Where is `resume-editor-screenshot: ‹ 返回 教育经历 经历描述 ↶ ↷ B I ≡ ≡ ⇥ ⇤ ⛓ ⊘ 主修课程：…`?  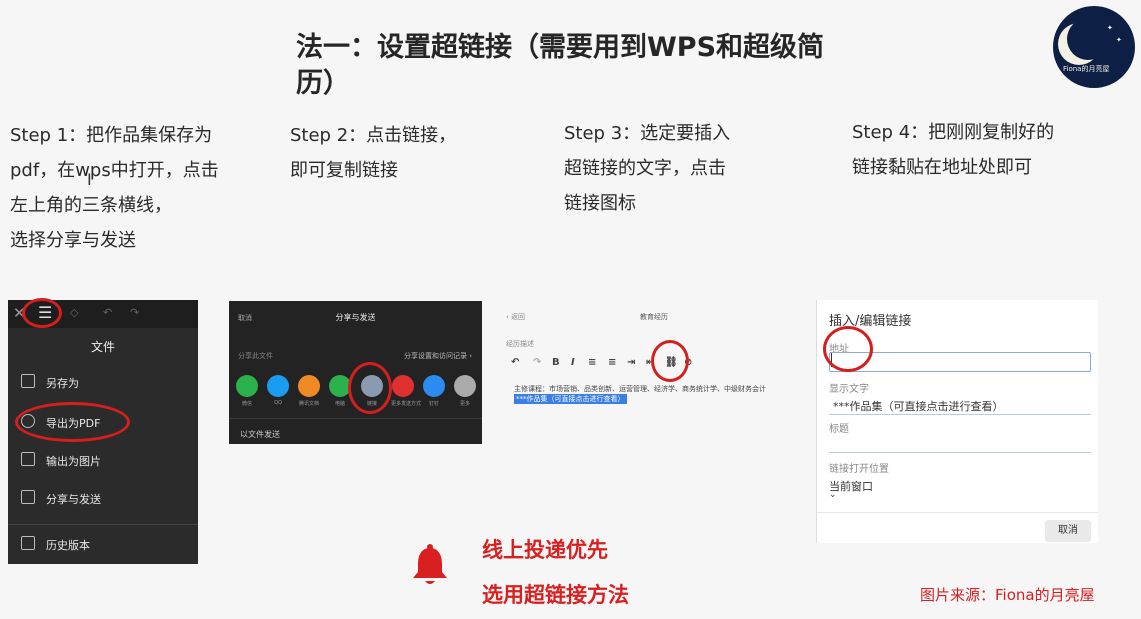
resume-editor-screenshot: ‹ 返回 教育经历 经历描述 ↶ ↷ B I ≡ ≡ ⇥ ⇤ ⛓ ⊘ 主修课程：… is located at coordinates (650, 355).